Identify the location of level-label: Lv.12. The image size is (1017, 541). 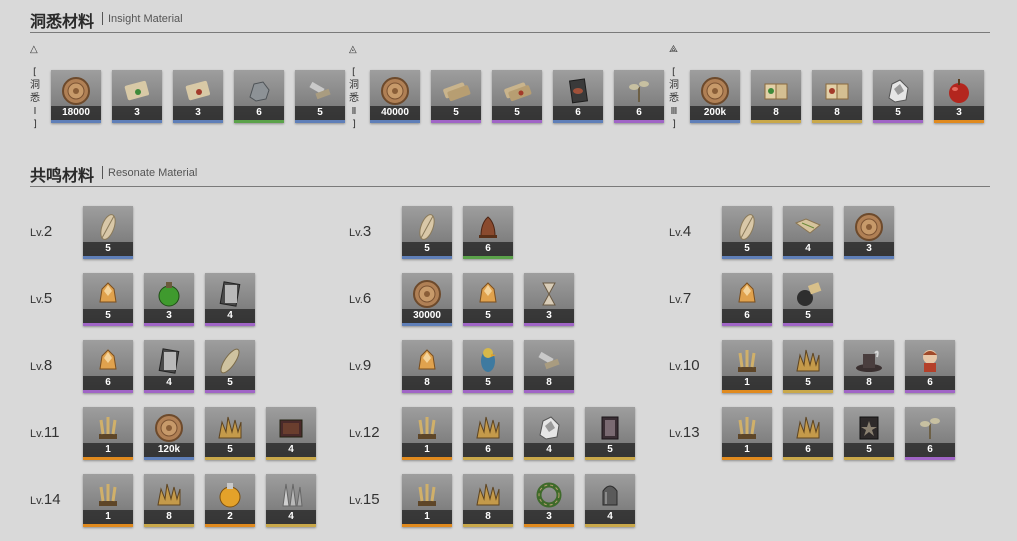
(364, 433).